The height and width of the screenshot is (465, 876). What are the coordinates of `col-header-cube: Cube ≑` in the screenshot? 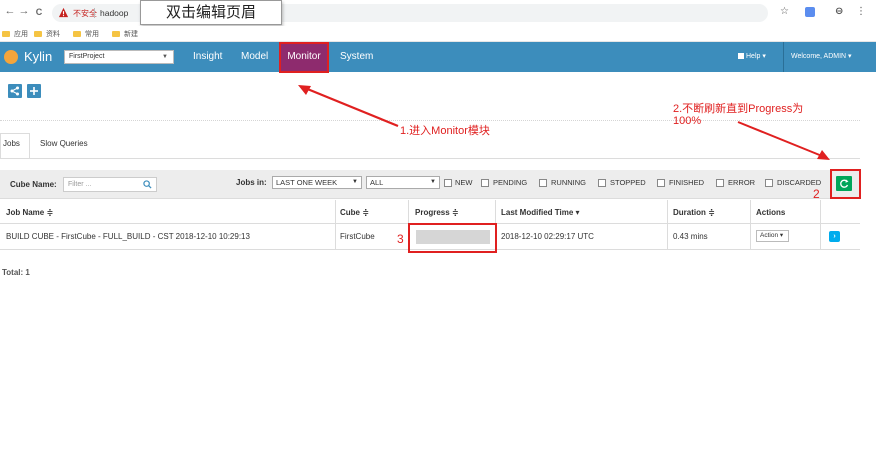 It's located at (354, 212).